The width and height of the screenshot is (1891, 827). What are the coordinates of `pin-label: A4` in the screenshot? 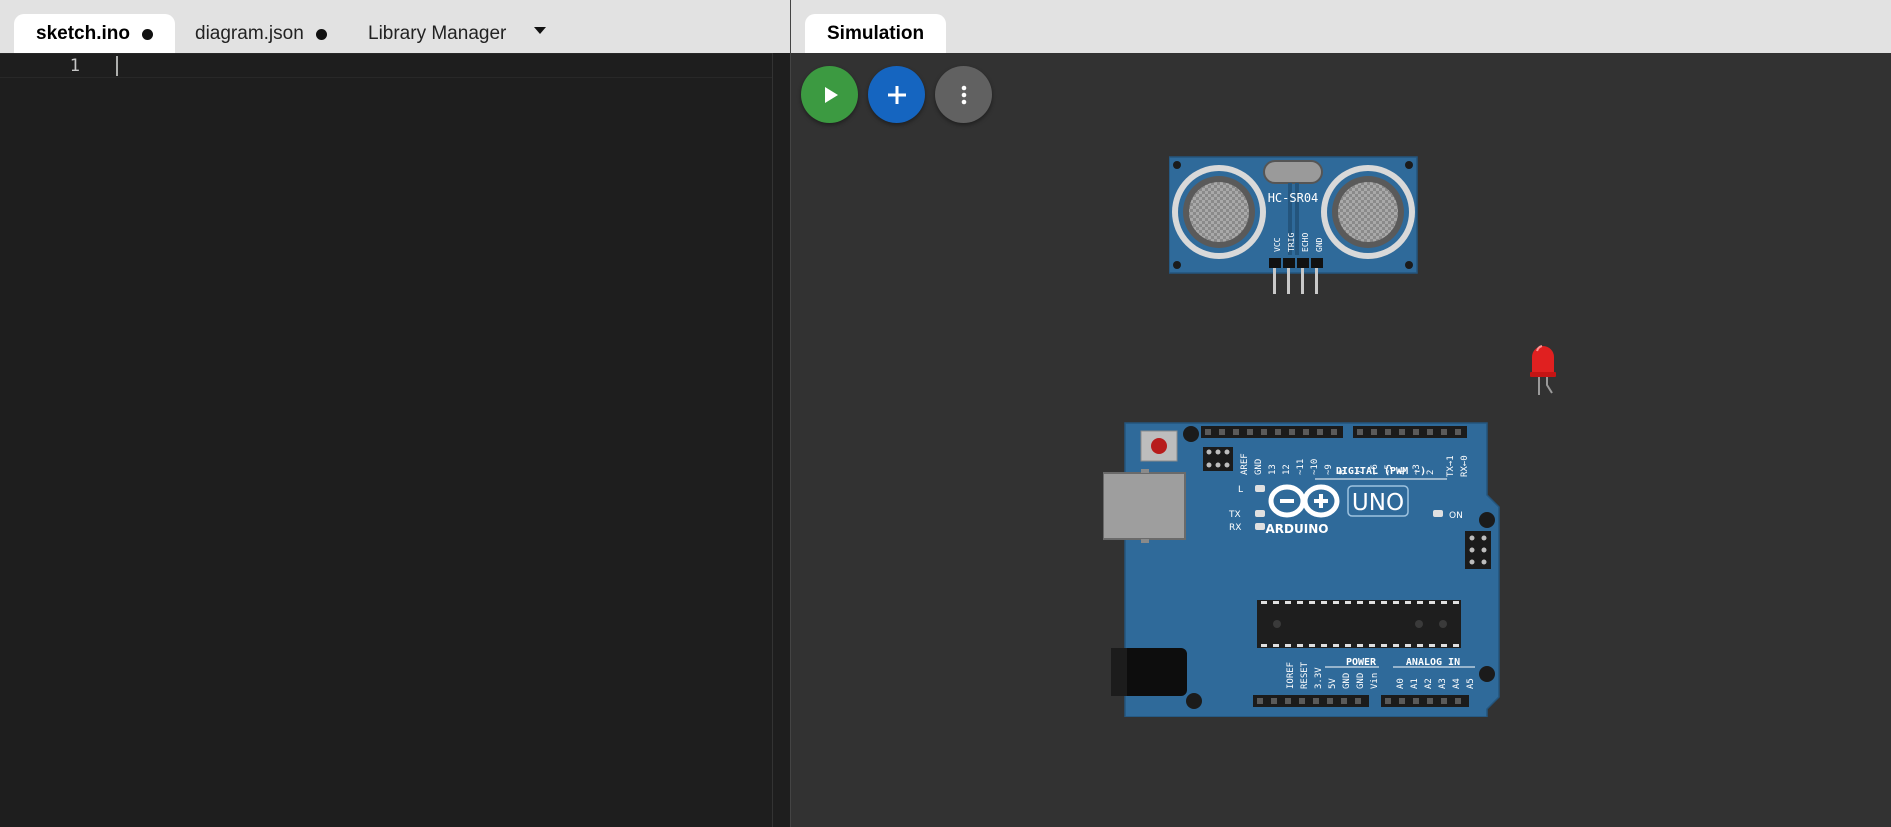 It's located at (1457, 683).